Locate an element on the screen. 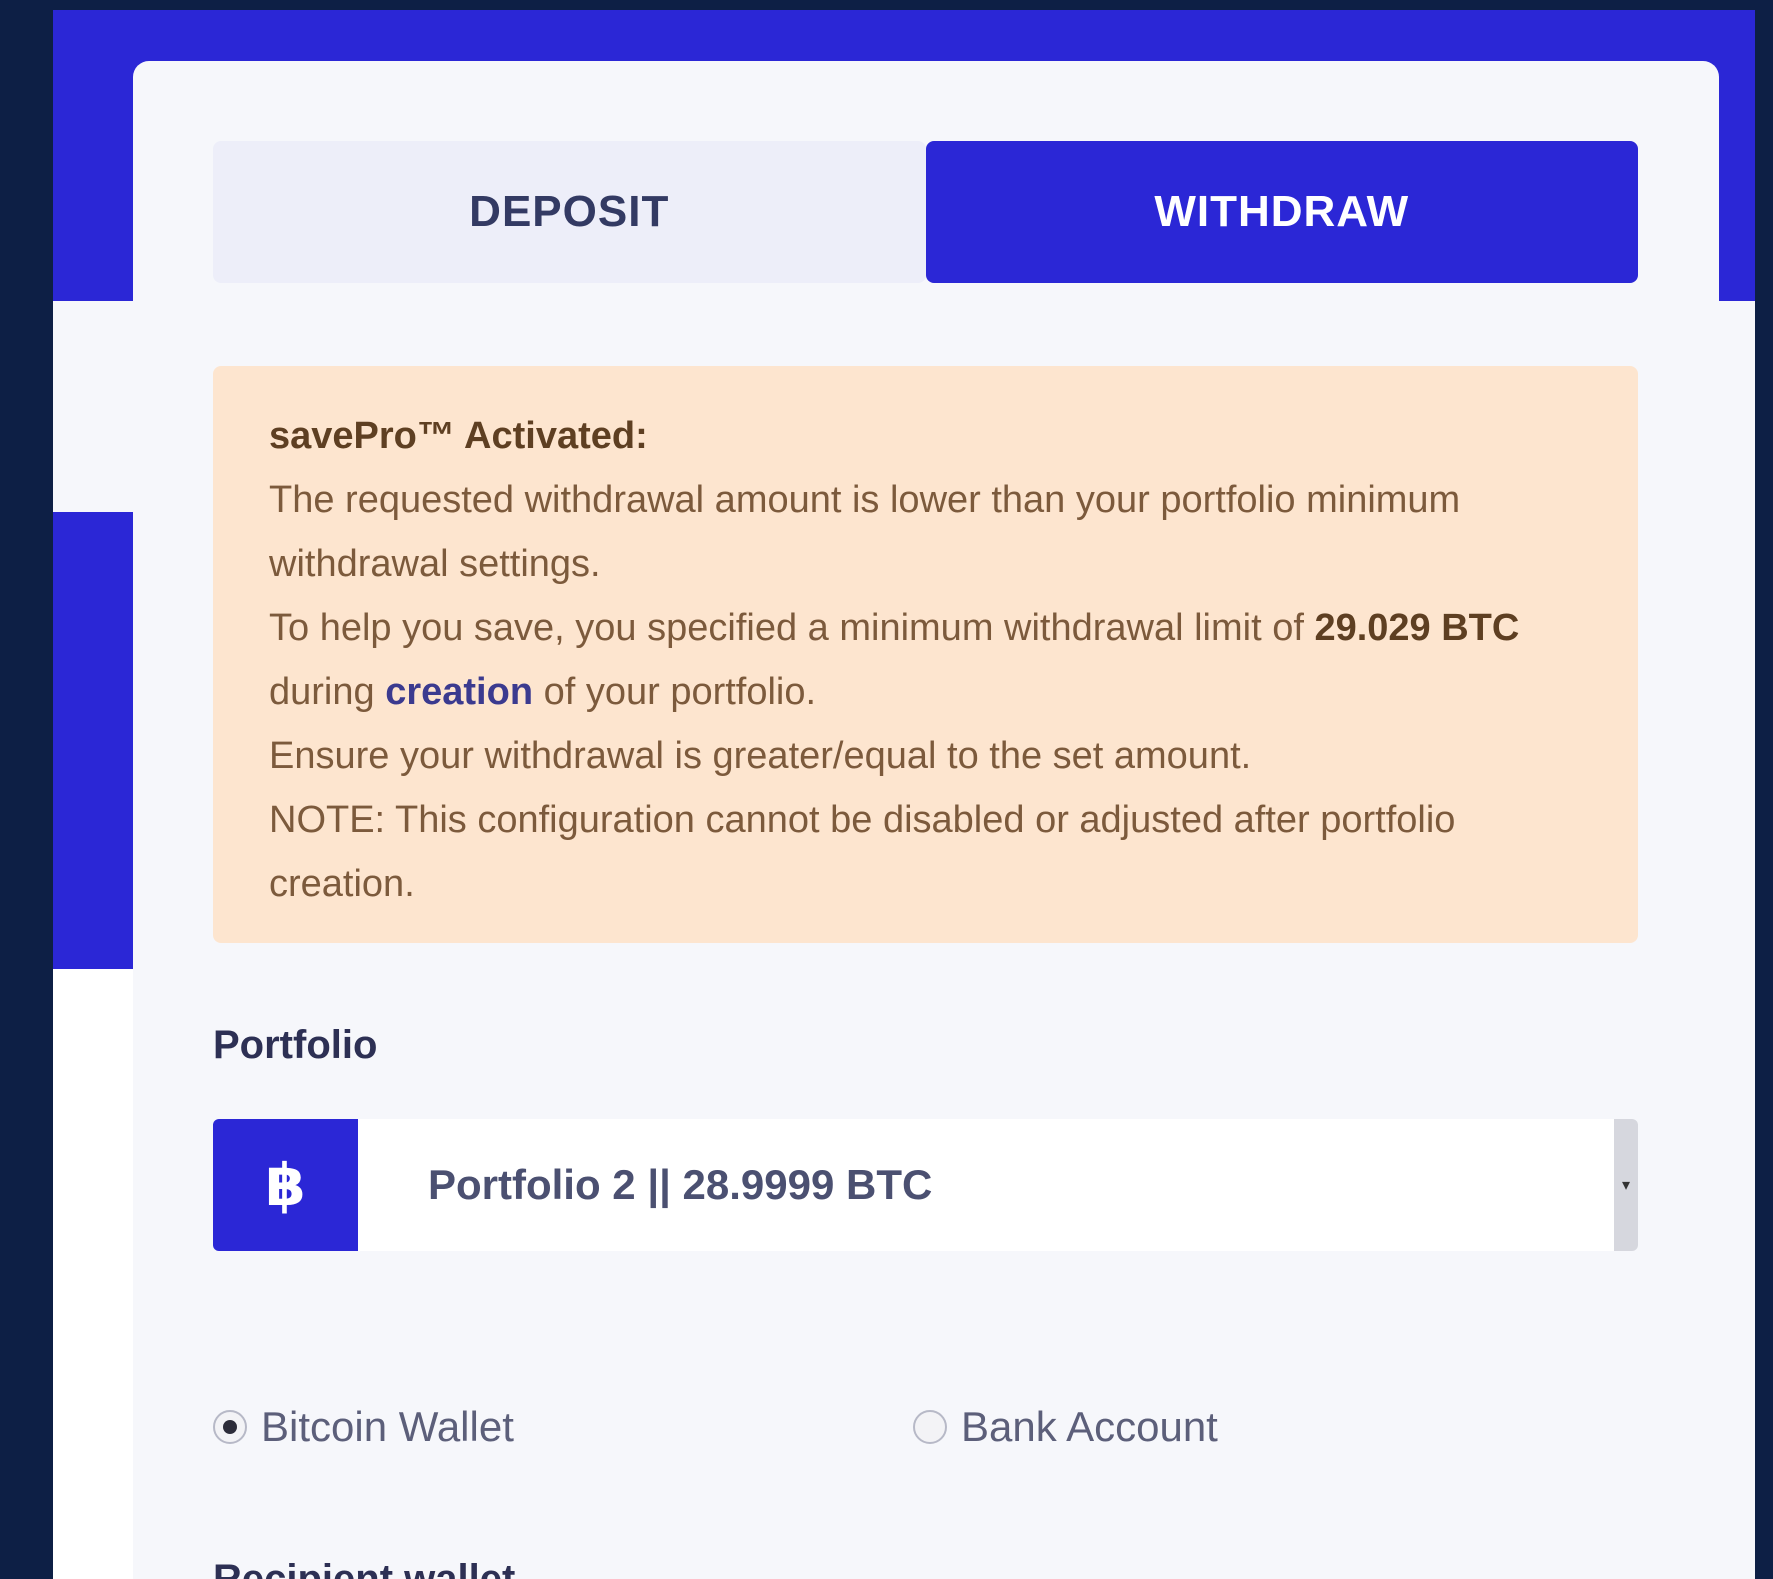 This screenshot has height=1579, width=1773. radio-dot-icon is located at coordinates (230, 1427).